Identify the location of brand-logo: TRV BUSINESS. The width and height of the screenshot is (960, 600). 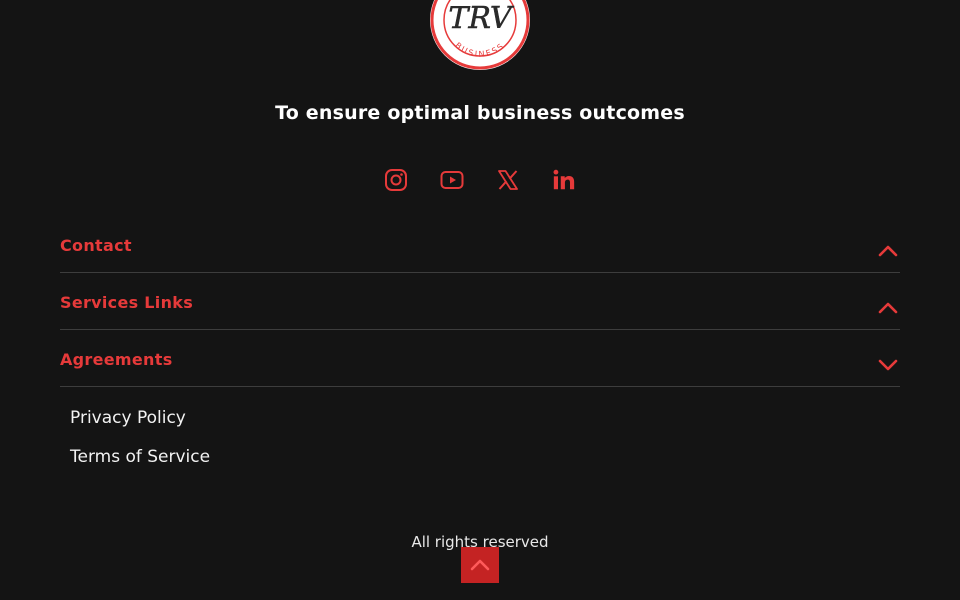
(480, 36).